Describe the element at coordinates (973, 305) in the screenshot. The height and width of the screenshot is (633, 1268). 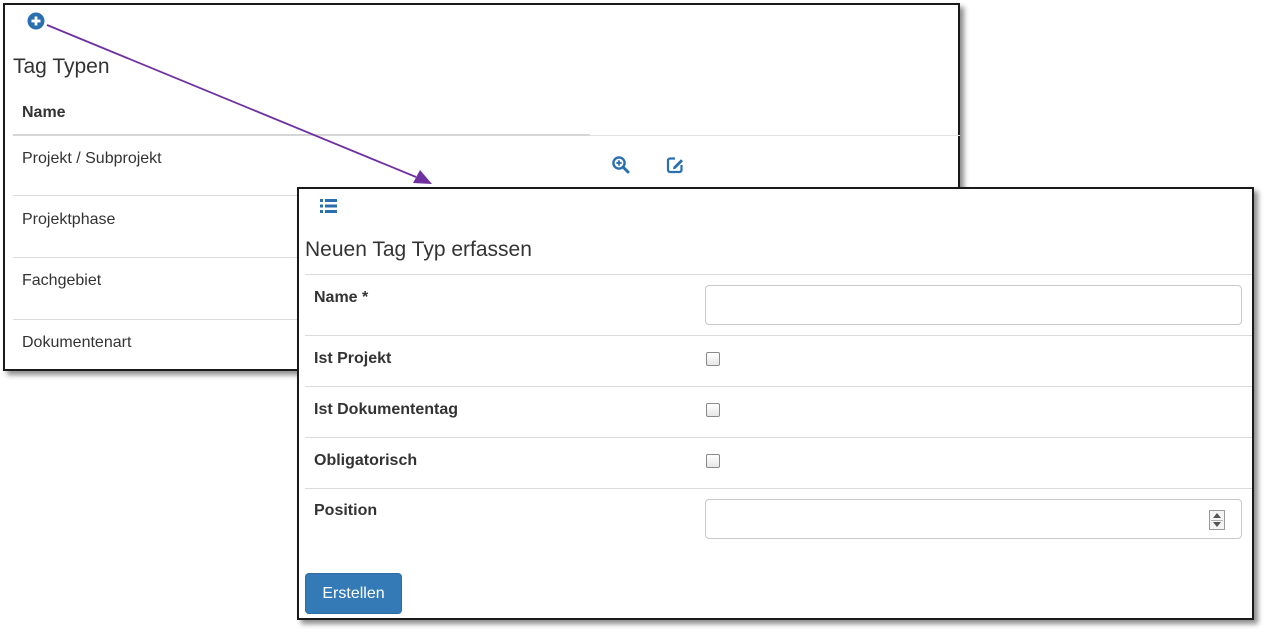
I see `name-input` at that location.